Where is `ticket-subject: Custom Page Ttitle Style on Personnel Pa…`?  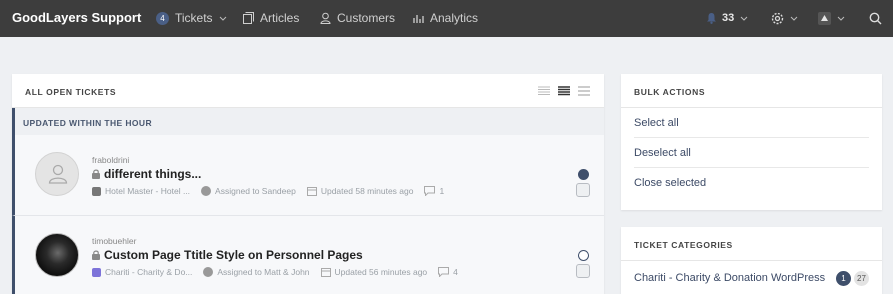
ticket-subject: Custom Page Ttitle Style on Personnel Pa… is located at coordinates (227, 255).